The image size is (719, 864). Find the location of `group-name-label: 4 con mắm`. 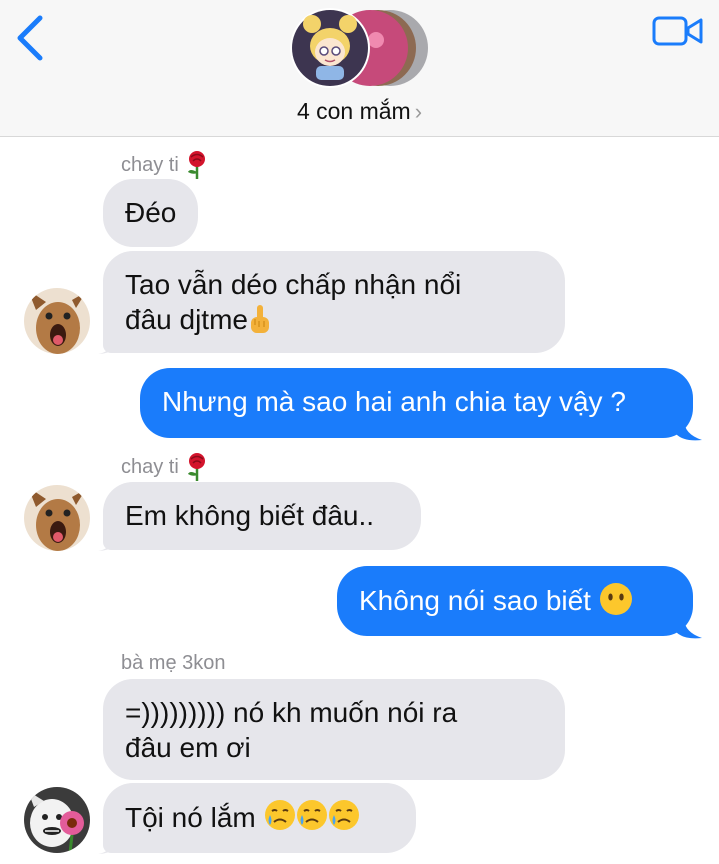

group-name-label: 4 con mắm is located at coordinates (353, 111).